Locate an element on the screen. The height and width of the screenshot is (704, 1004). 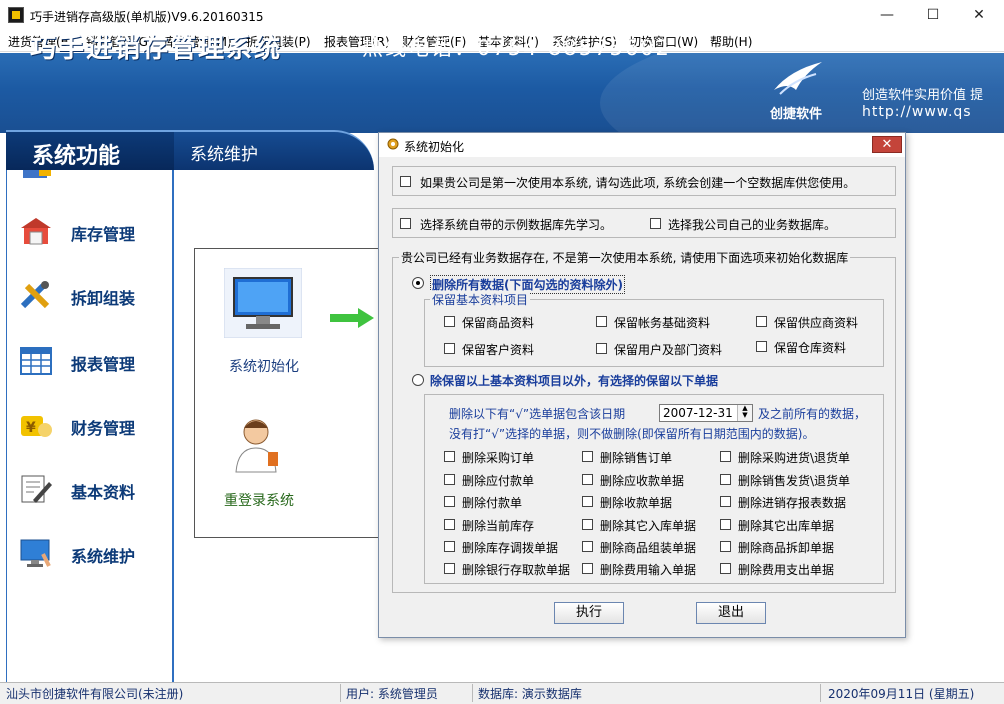
execute-button: 执行 is located at coordinates (589, 613).